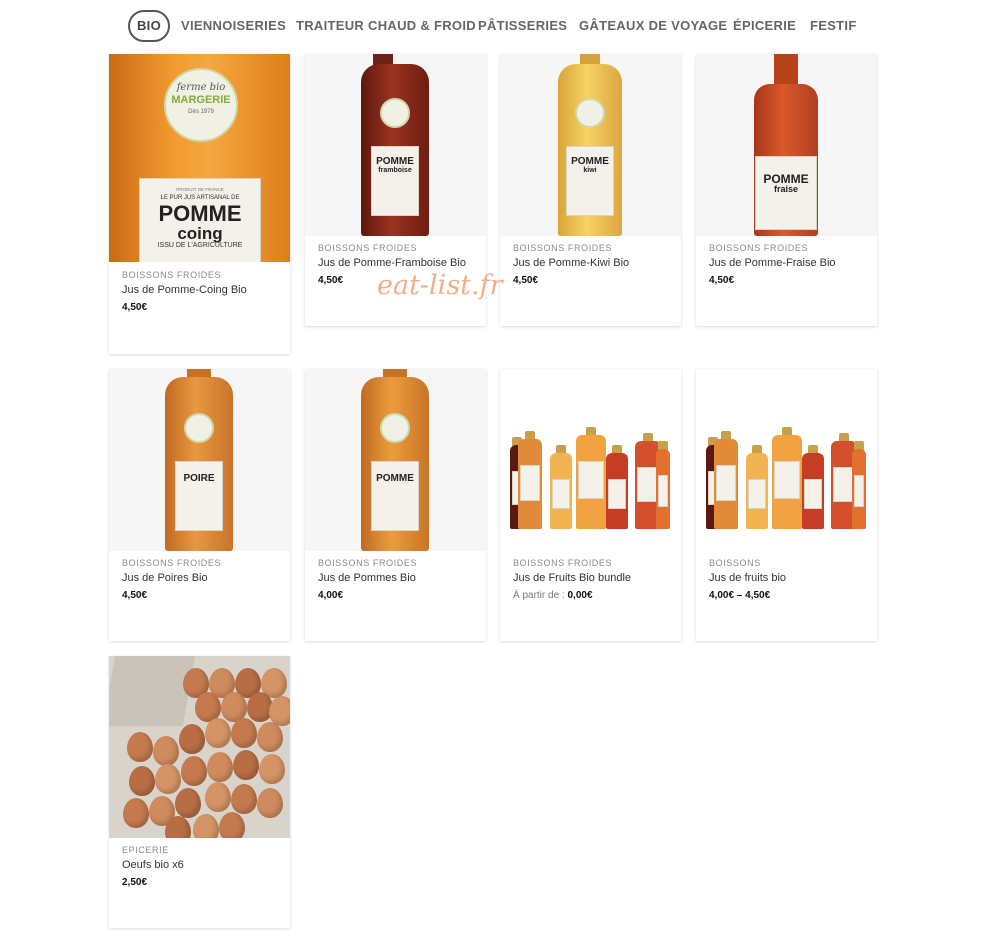 This screenshot has width=989, height=949. I want to click on nav-item-traiteur: TRAITEUR CHAUD & FROID, so click(386, 26).